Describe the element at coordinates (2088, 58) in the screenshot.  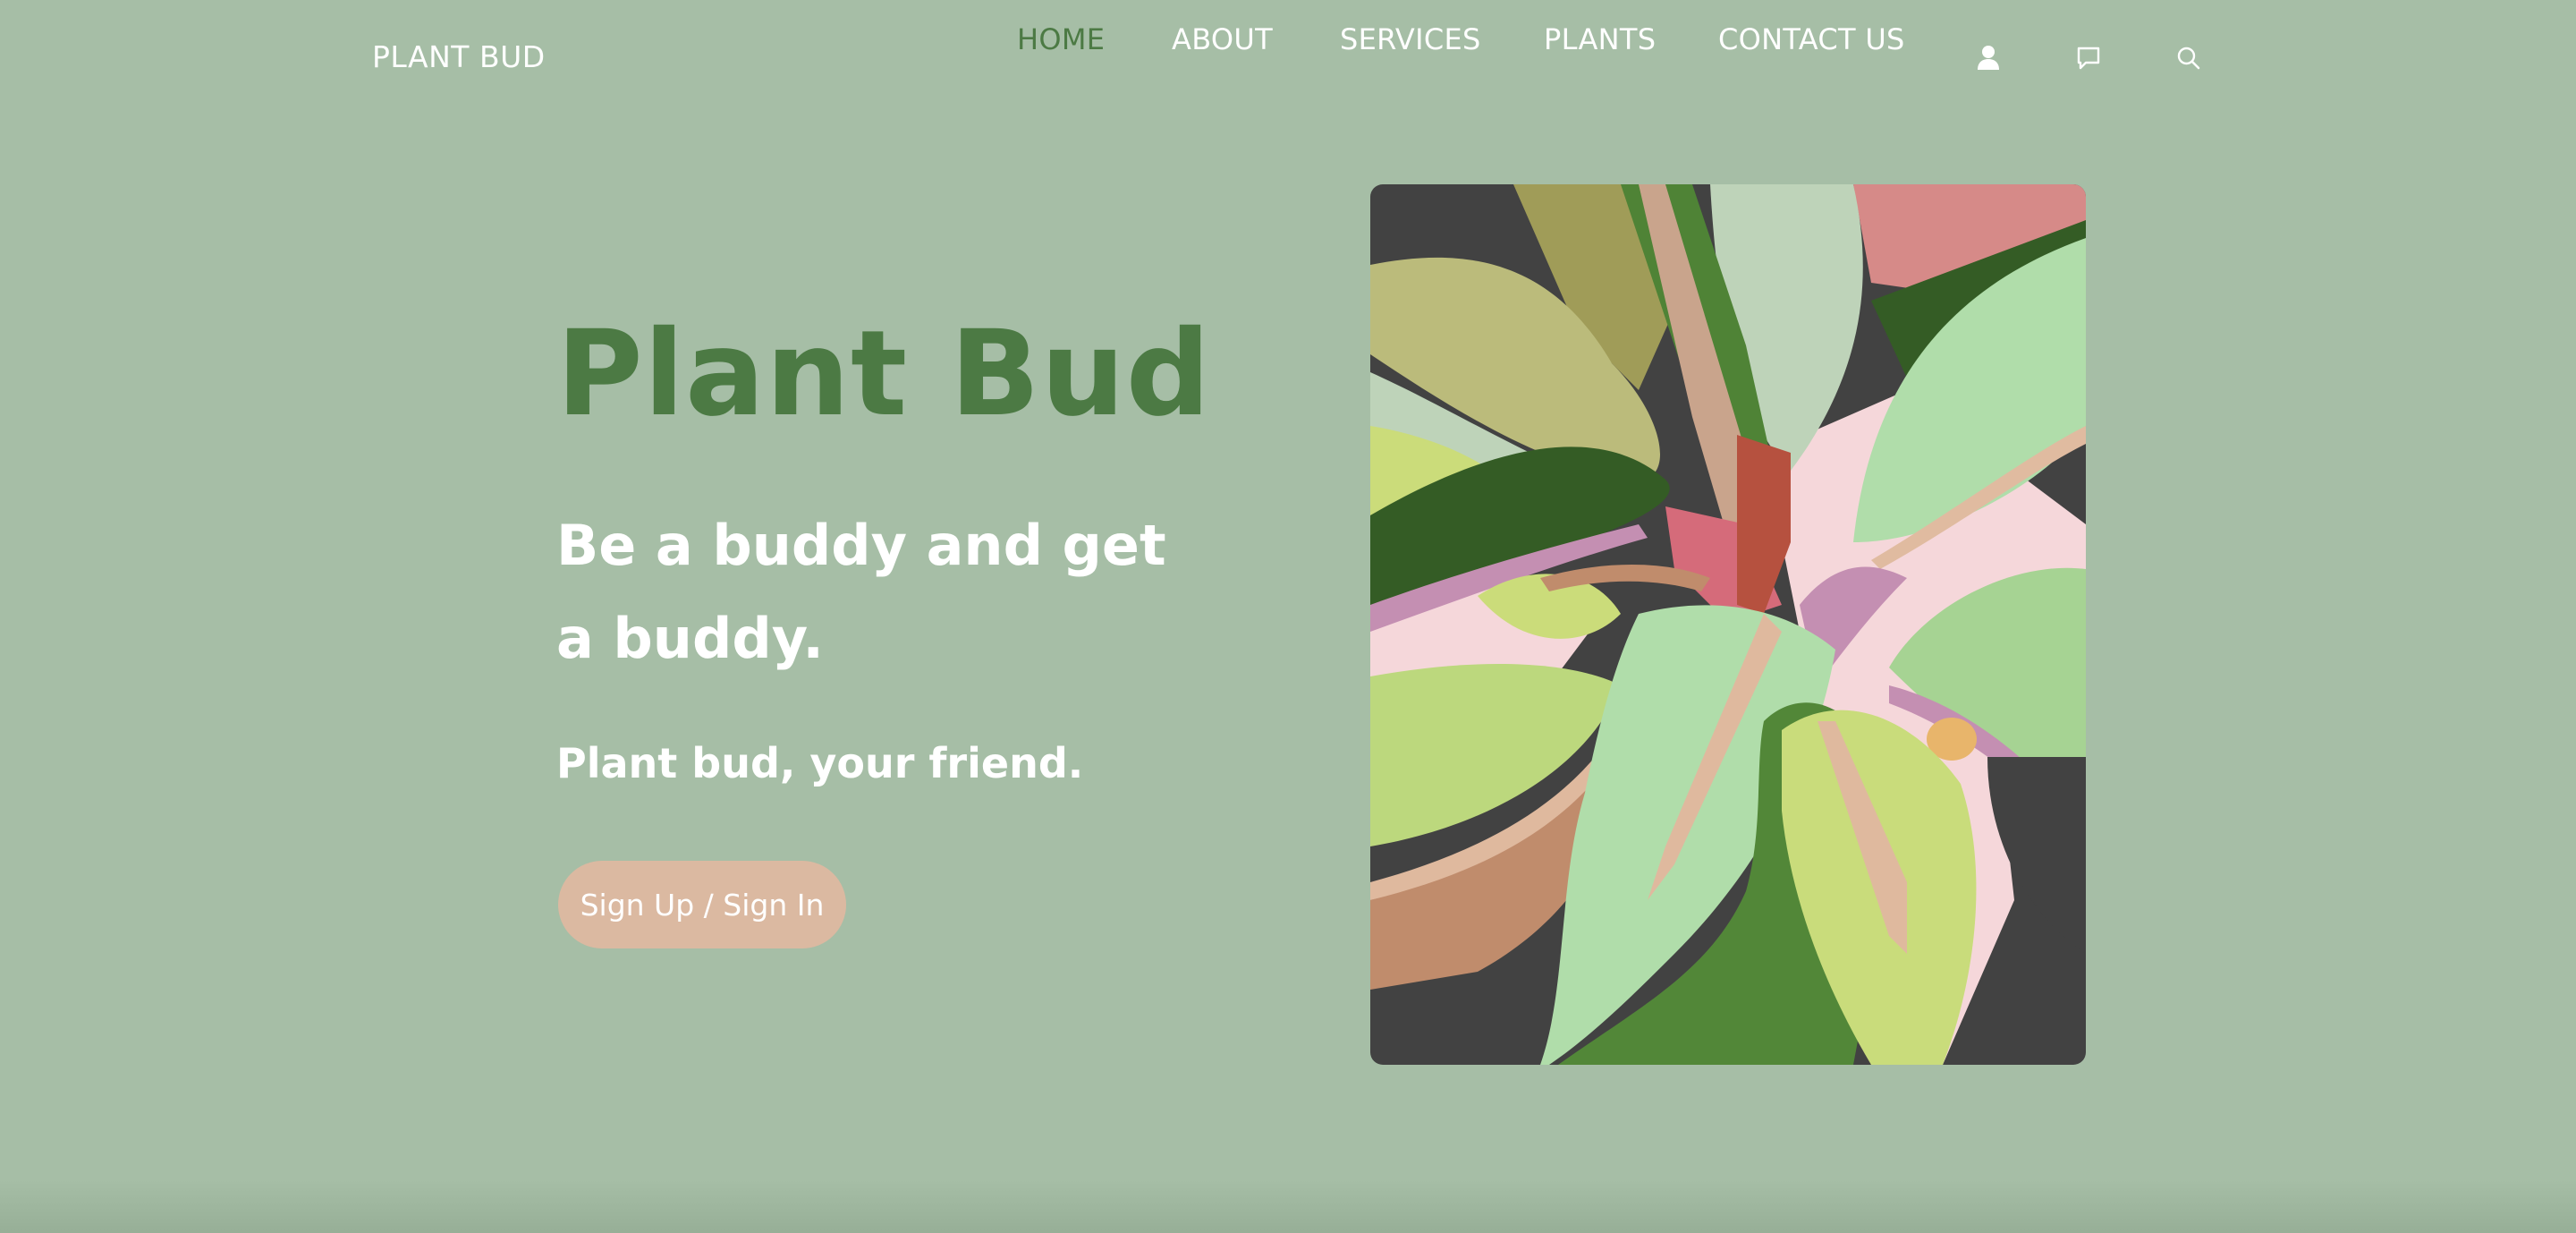
I see `chat-icon` at that location.